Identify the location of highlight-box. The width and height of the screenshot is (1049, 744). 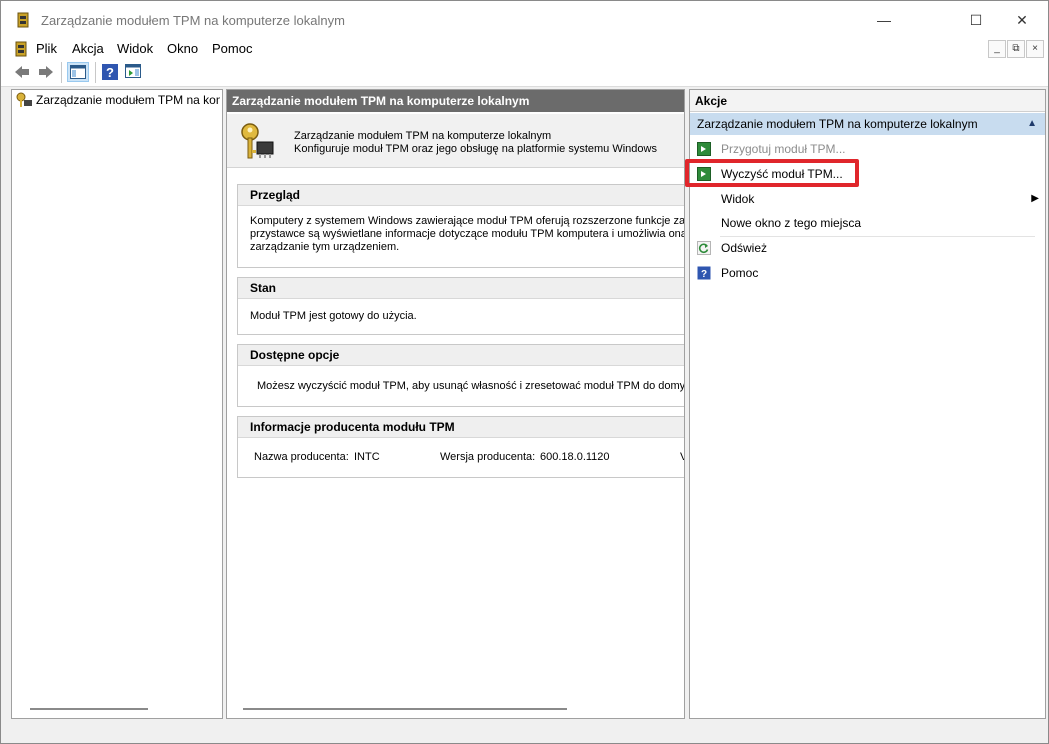
(772, 173).